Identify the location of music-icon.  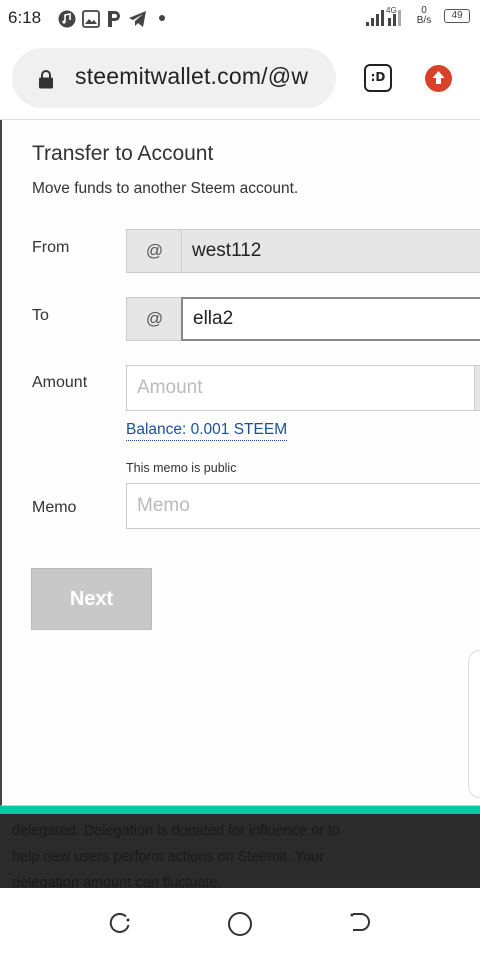
(67, 19).